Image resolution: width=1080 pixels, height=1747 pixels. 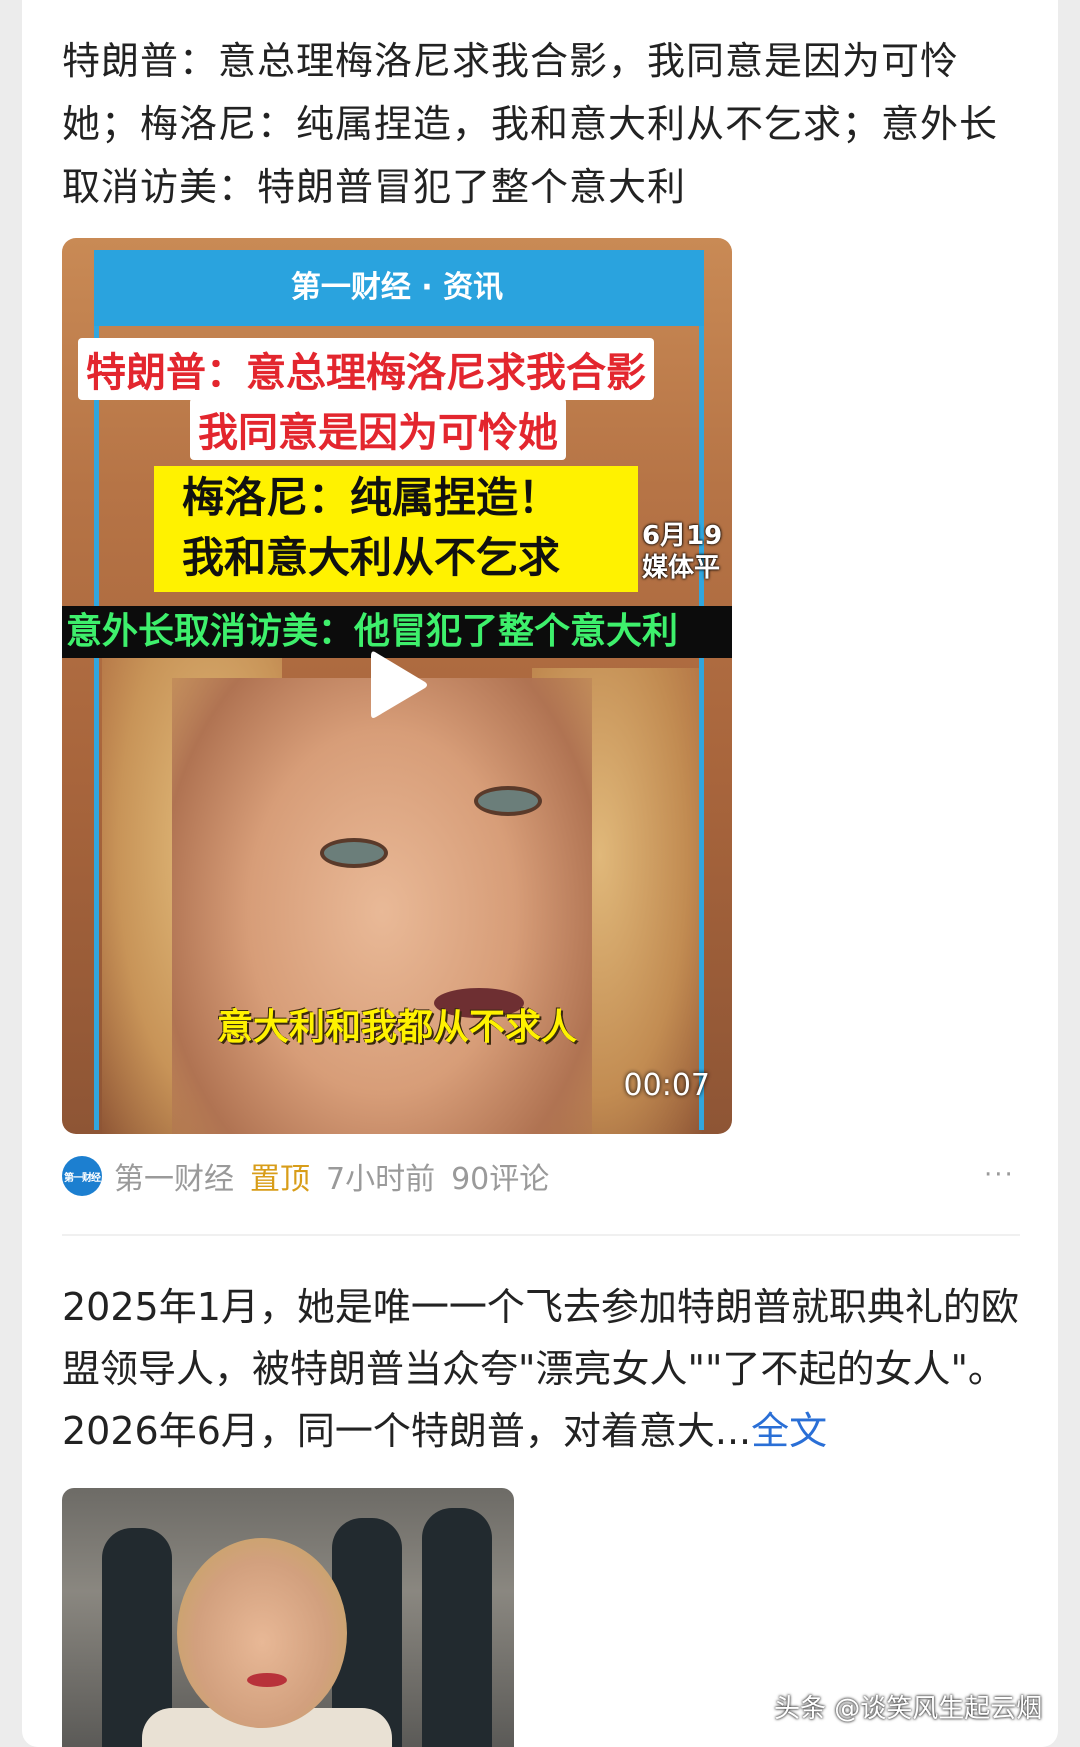 What do you see at coordinates (999, 1175) in the screenshot?
I see `more-dots-icon: ···` at bounding box center [999, 1175].